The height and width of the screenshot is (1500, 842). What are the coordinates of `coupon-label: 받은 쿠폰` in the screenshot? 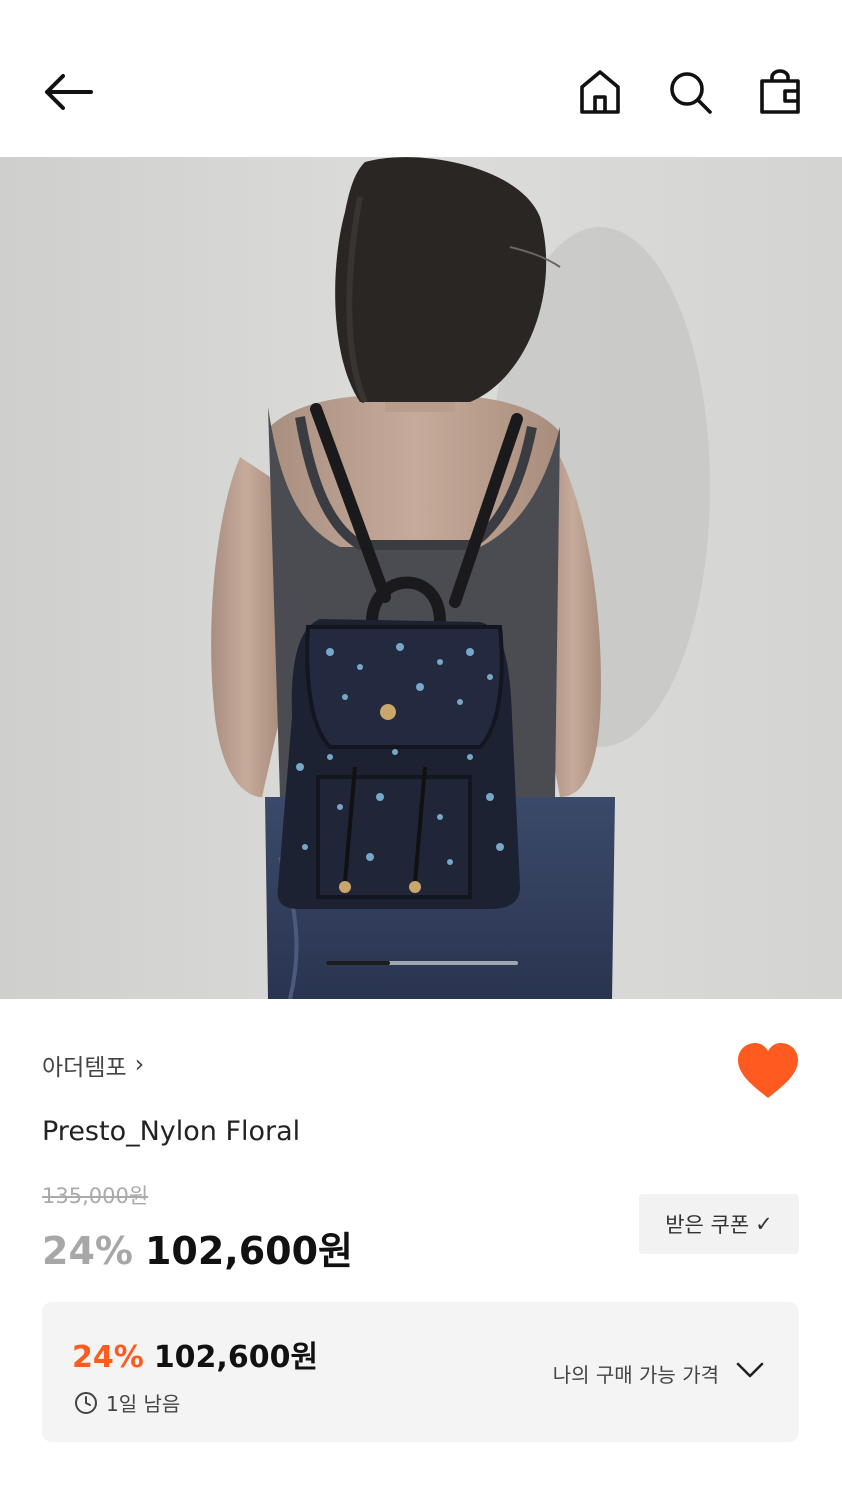 It's located at (707, 1225).